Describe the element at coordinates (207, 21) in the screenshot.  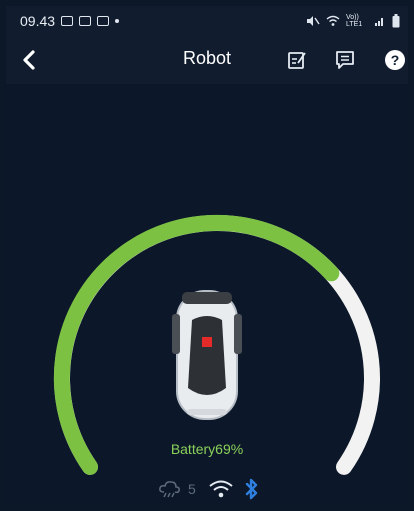
I see `status-bar: 09.43 Vo)) LTE1` at that location.